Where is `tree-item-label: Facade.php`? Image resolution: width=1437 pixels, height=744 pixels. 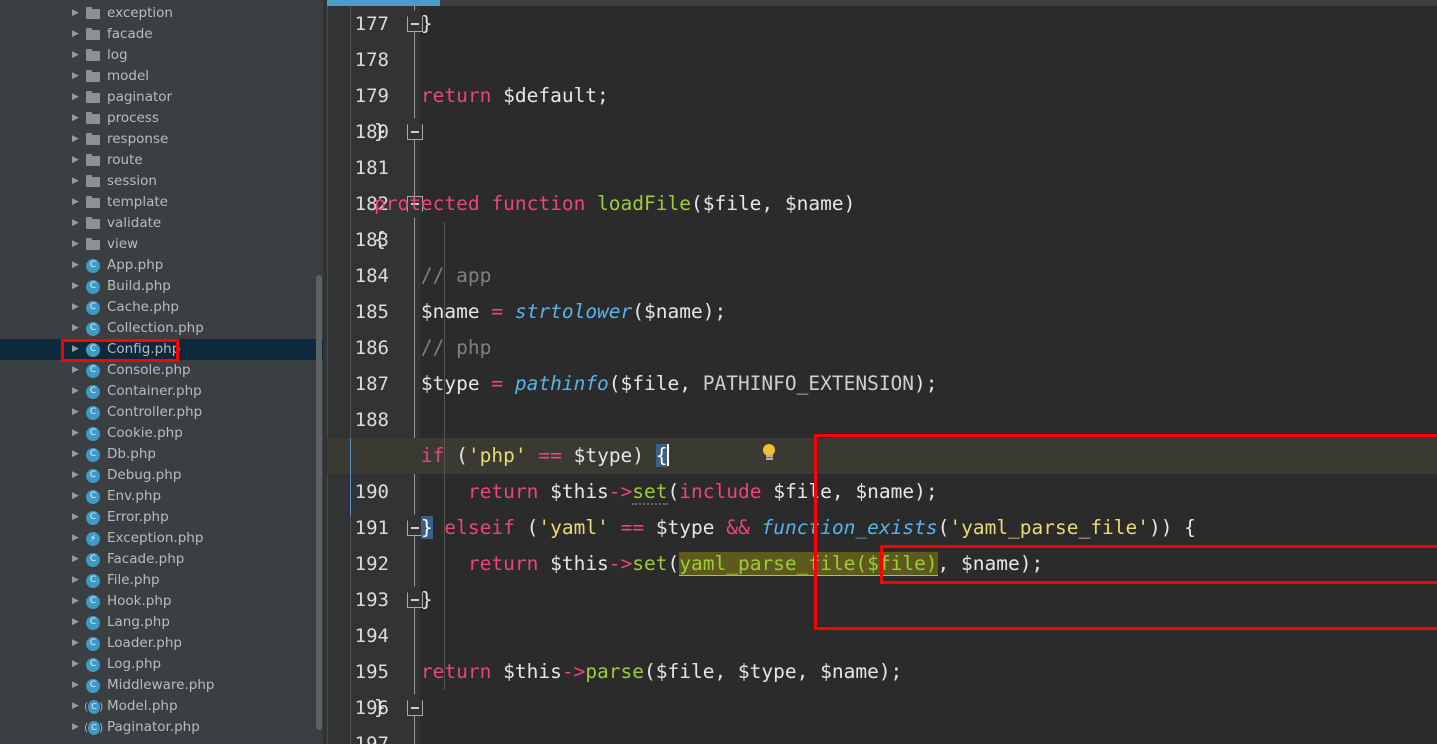
tree-item-label: Facade.php is located at coordinates (146, 559).